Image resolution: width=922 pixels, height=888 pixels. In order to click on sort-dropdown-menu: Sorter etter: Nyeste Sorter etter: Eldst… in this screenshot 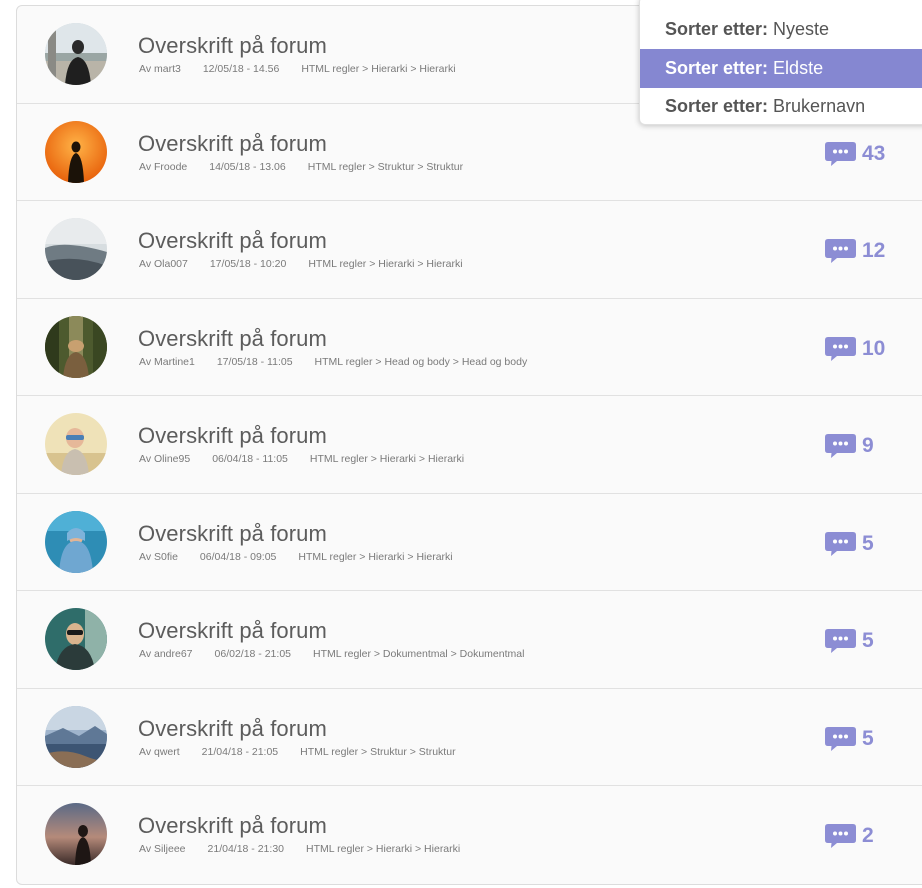, I will do `click(780, 62)`.